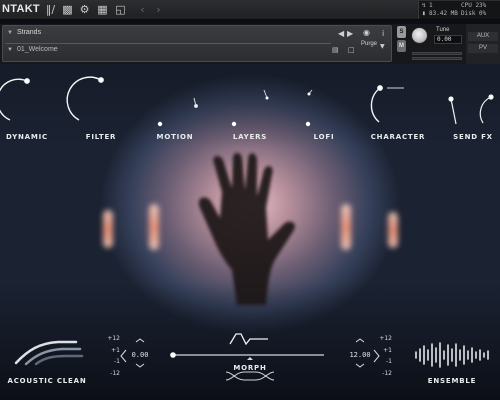  What do you see at coordinates (359, 355) in the screenshot?
I see `right-pitch-value: 12.00` at bounding box center [359, 355].